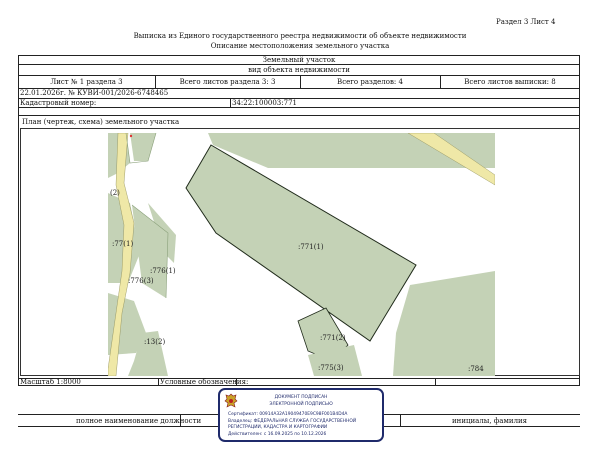 This screenshot has width=600, height=464. Describe the element at coordinates (115, 193) in the screenshot. I see `map-label-1: (2)` at that location.